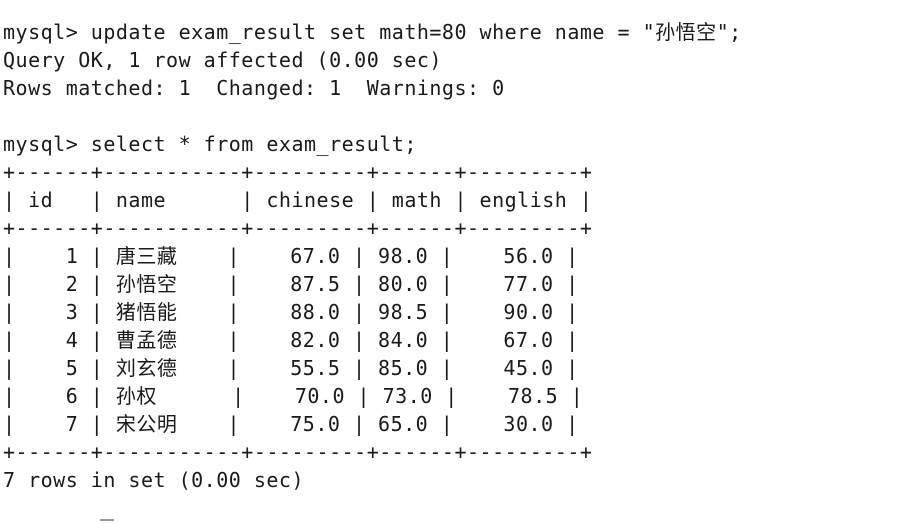 This screenshot has height=524, width=908. I want to click on table-row: | 1 | 唐三藏 | 67.0 | 98.0 | 56.0 |, so click(291, 256).